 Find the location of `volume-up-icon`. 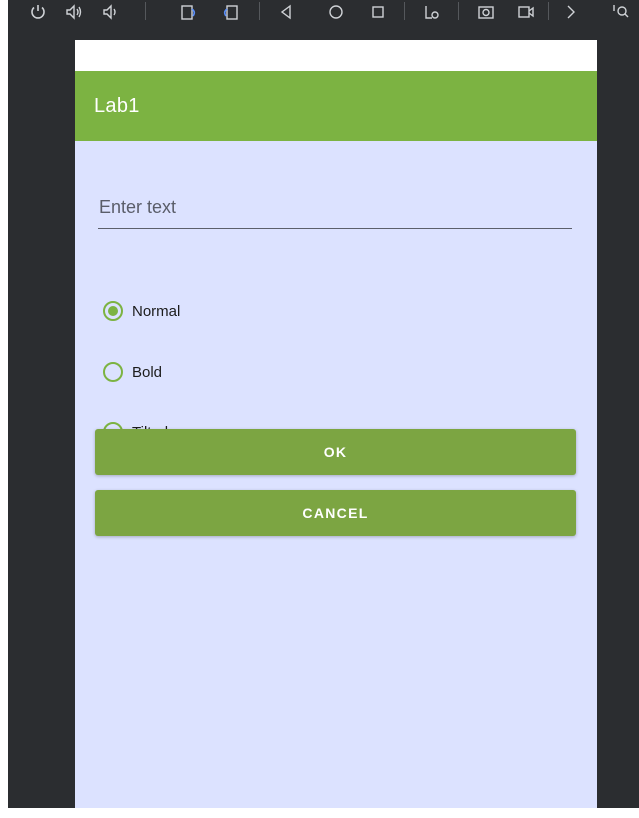

volume-up-icon is located at coordinates (74, 12).